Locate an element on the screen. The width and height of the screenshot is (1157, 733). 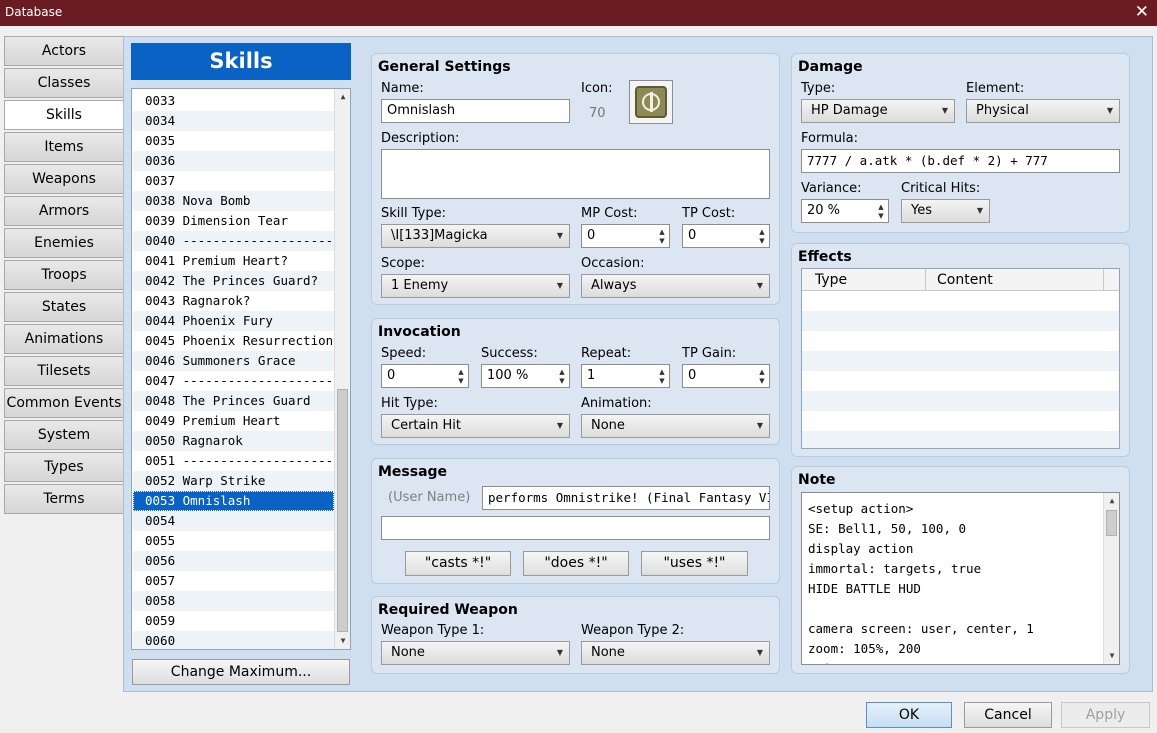
effects-table: Type Content is located at coordinates (960, 358).